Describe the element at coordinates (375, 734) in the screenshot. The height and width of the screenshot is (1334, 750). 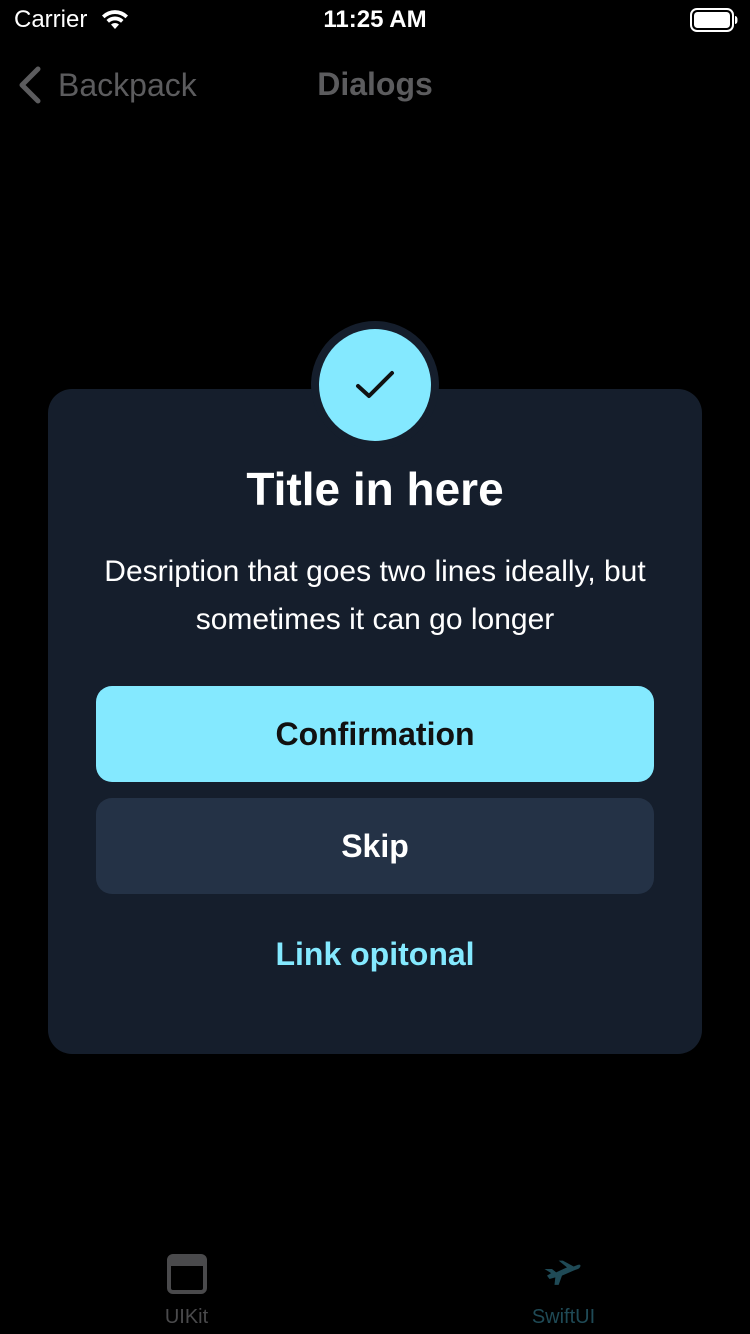
I see `confirmation-button: Confirmation` at that location.